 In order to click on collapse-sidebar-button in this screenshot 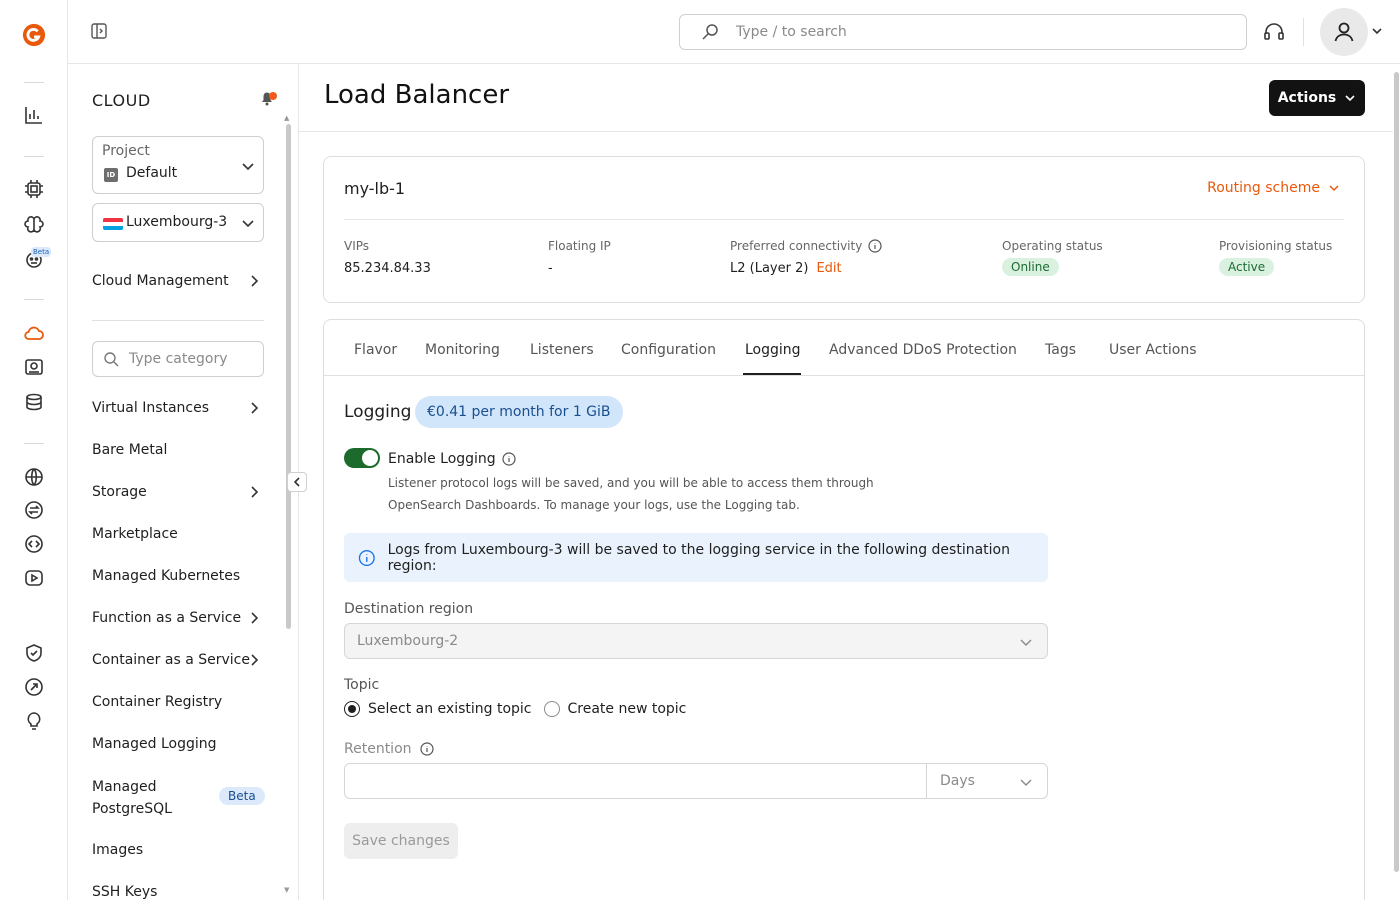, I will do `click(297, 482)`.